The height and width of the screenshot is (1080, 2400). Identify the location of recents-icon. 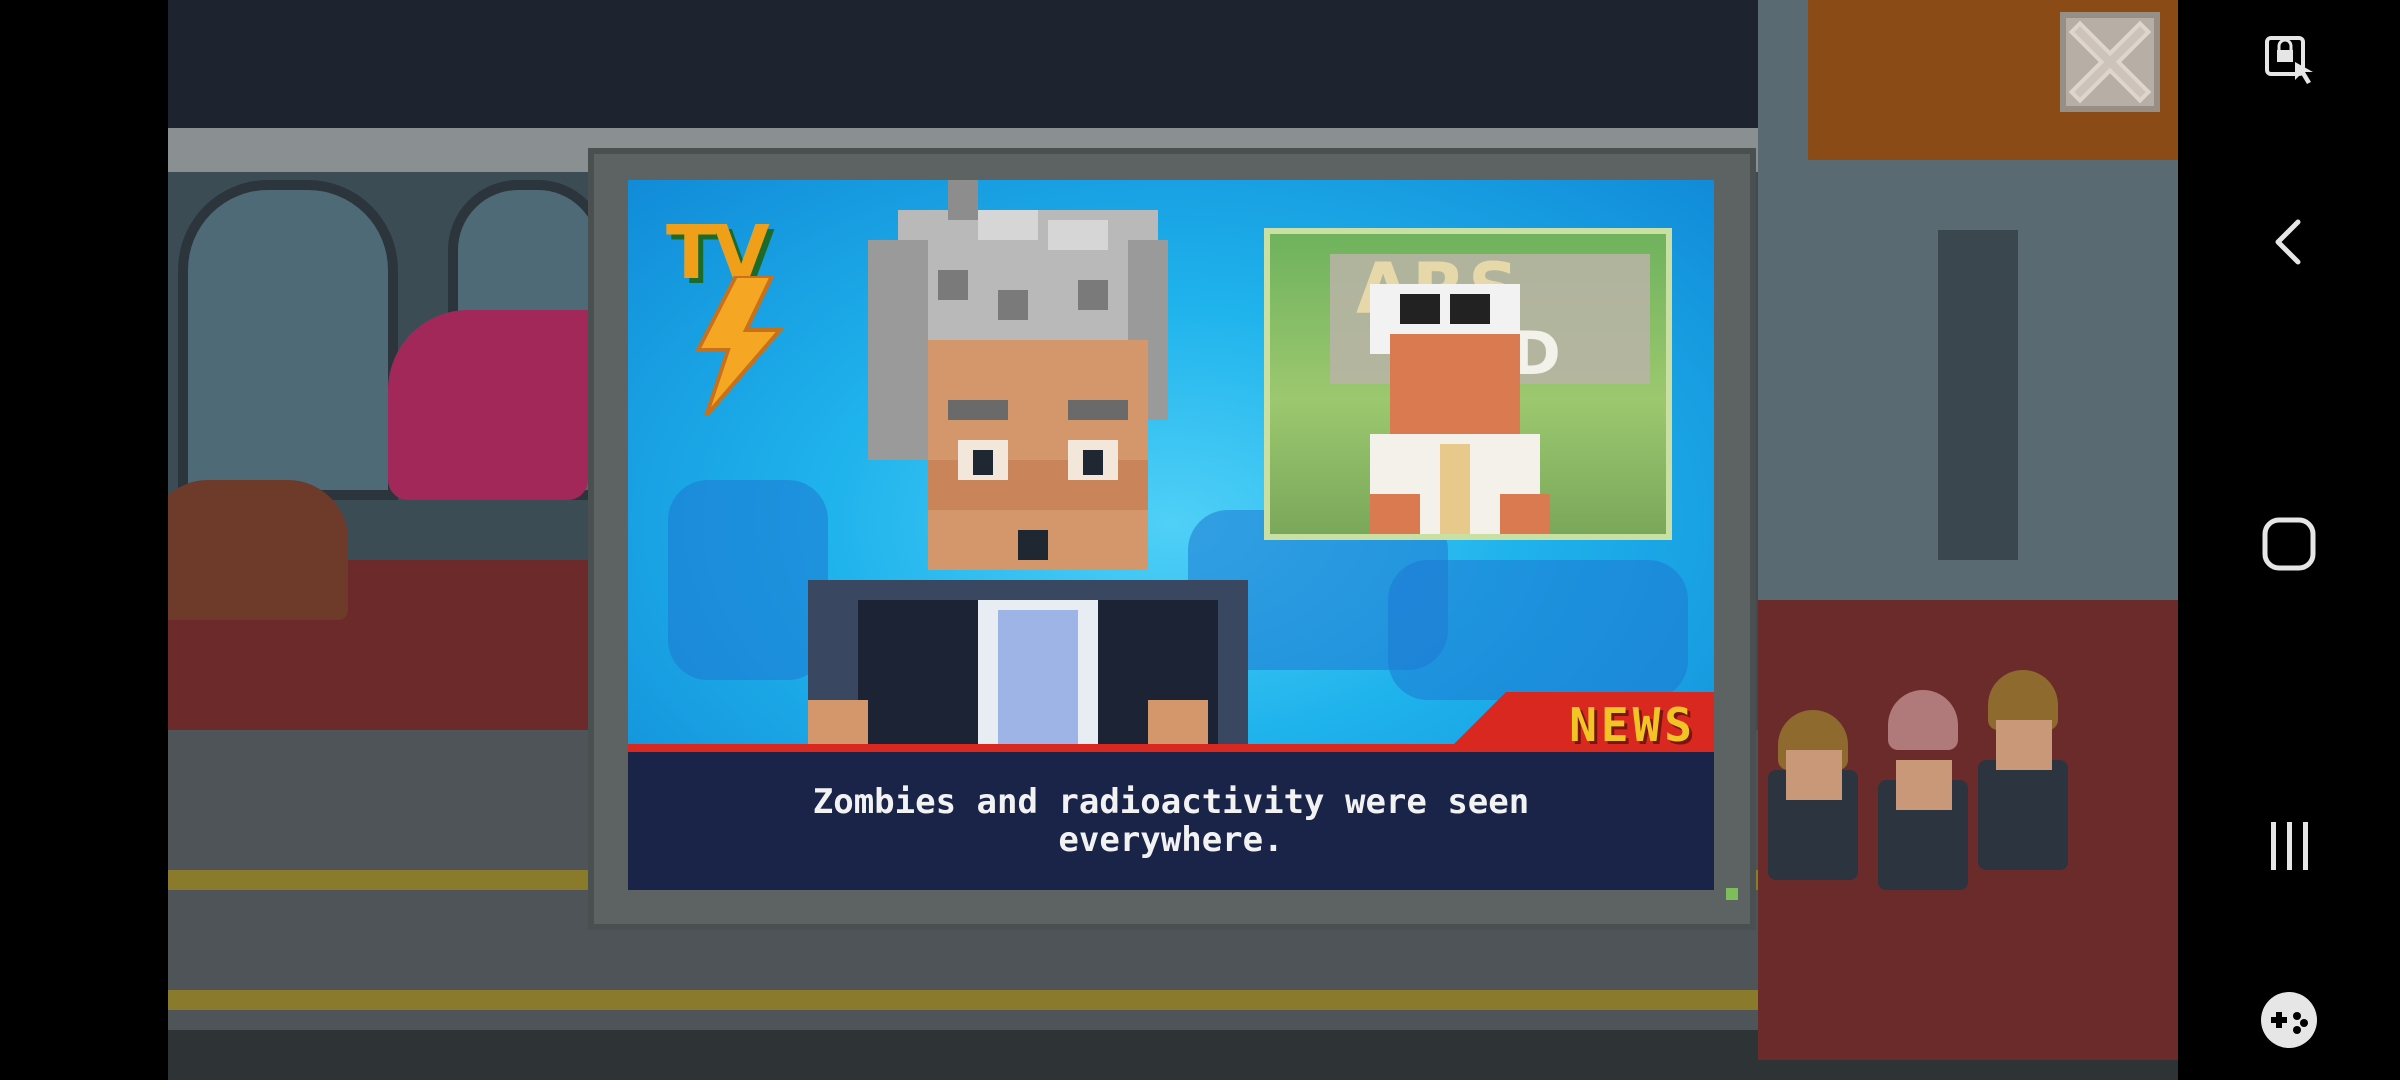
(2289, 846).